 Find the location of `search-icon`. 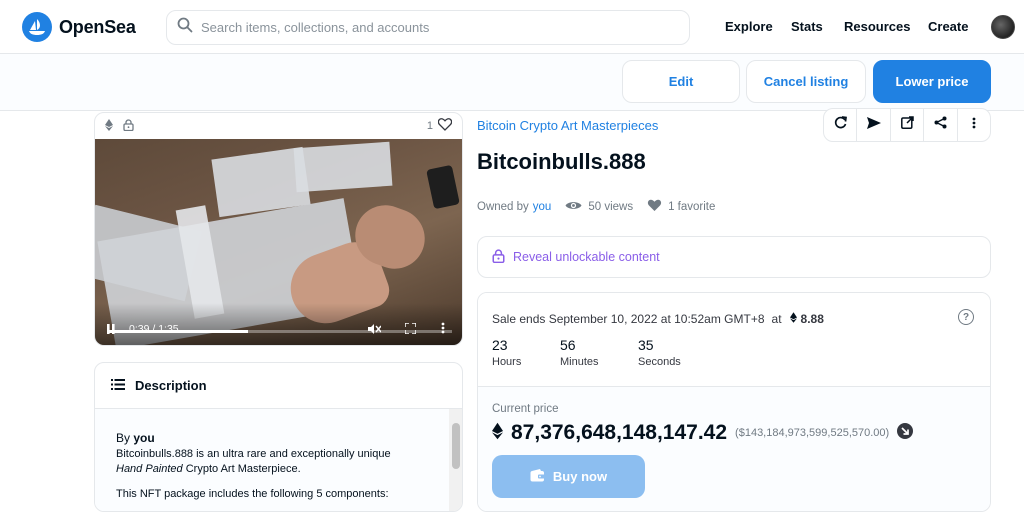

search-icon is located at coordinates (185, 27).